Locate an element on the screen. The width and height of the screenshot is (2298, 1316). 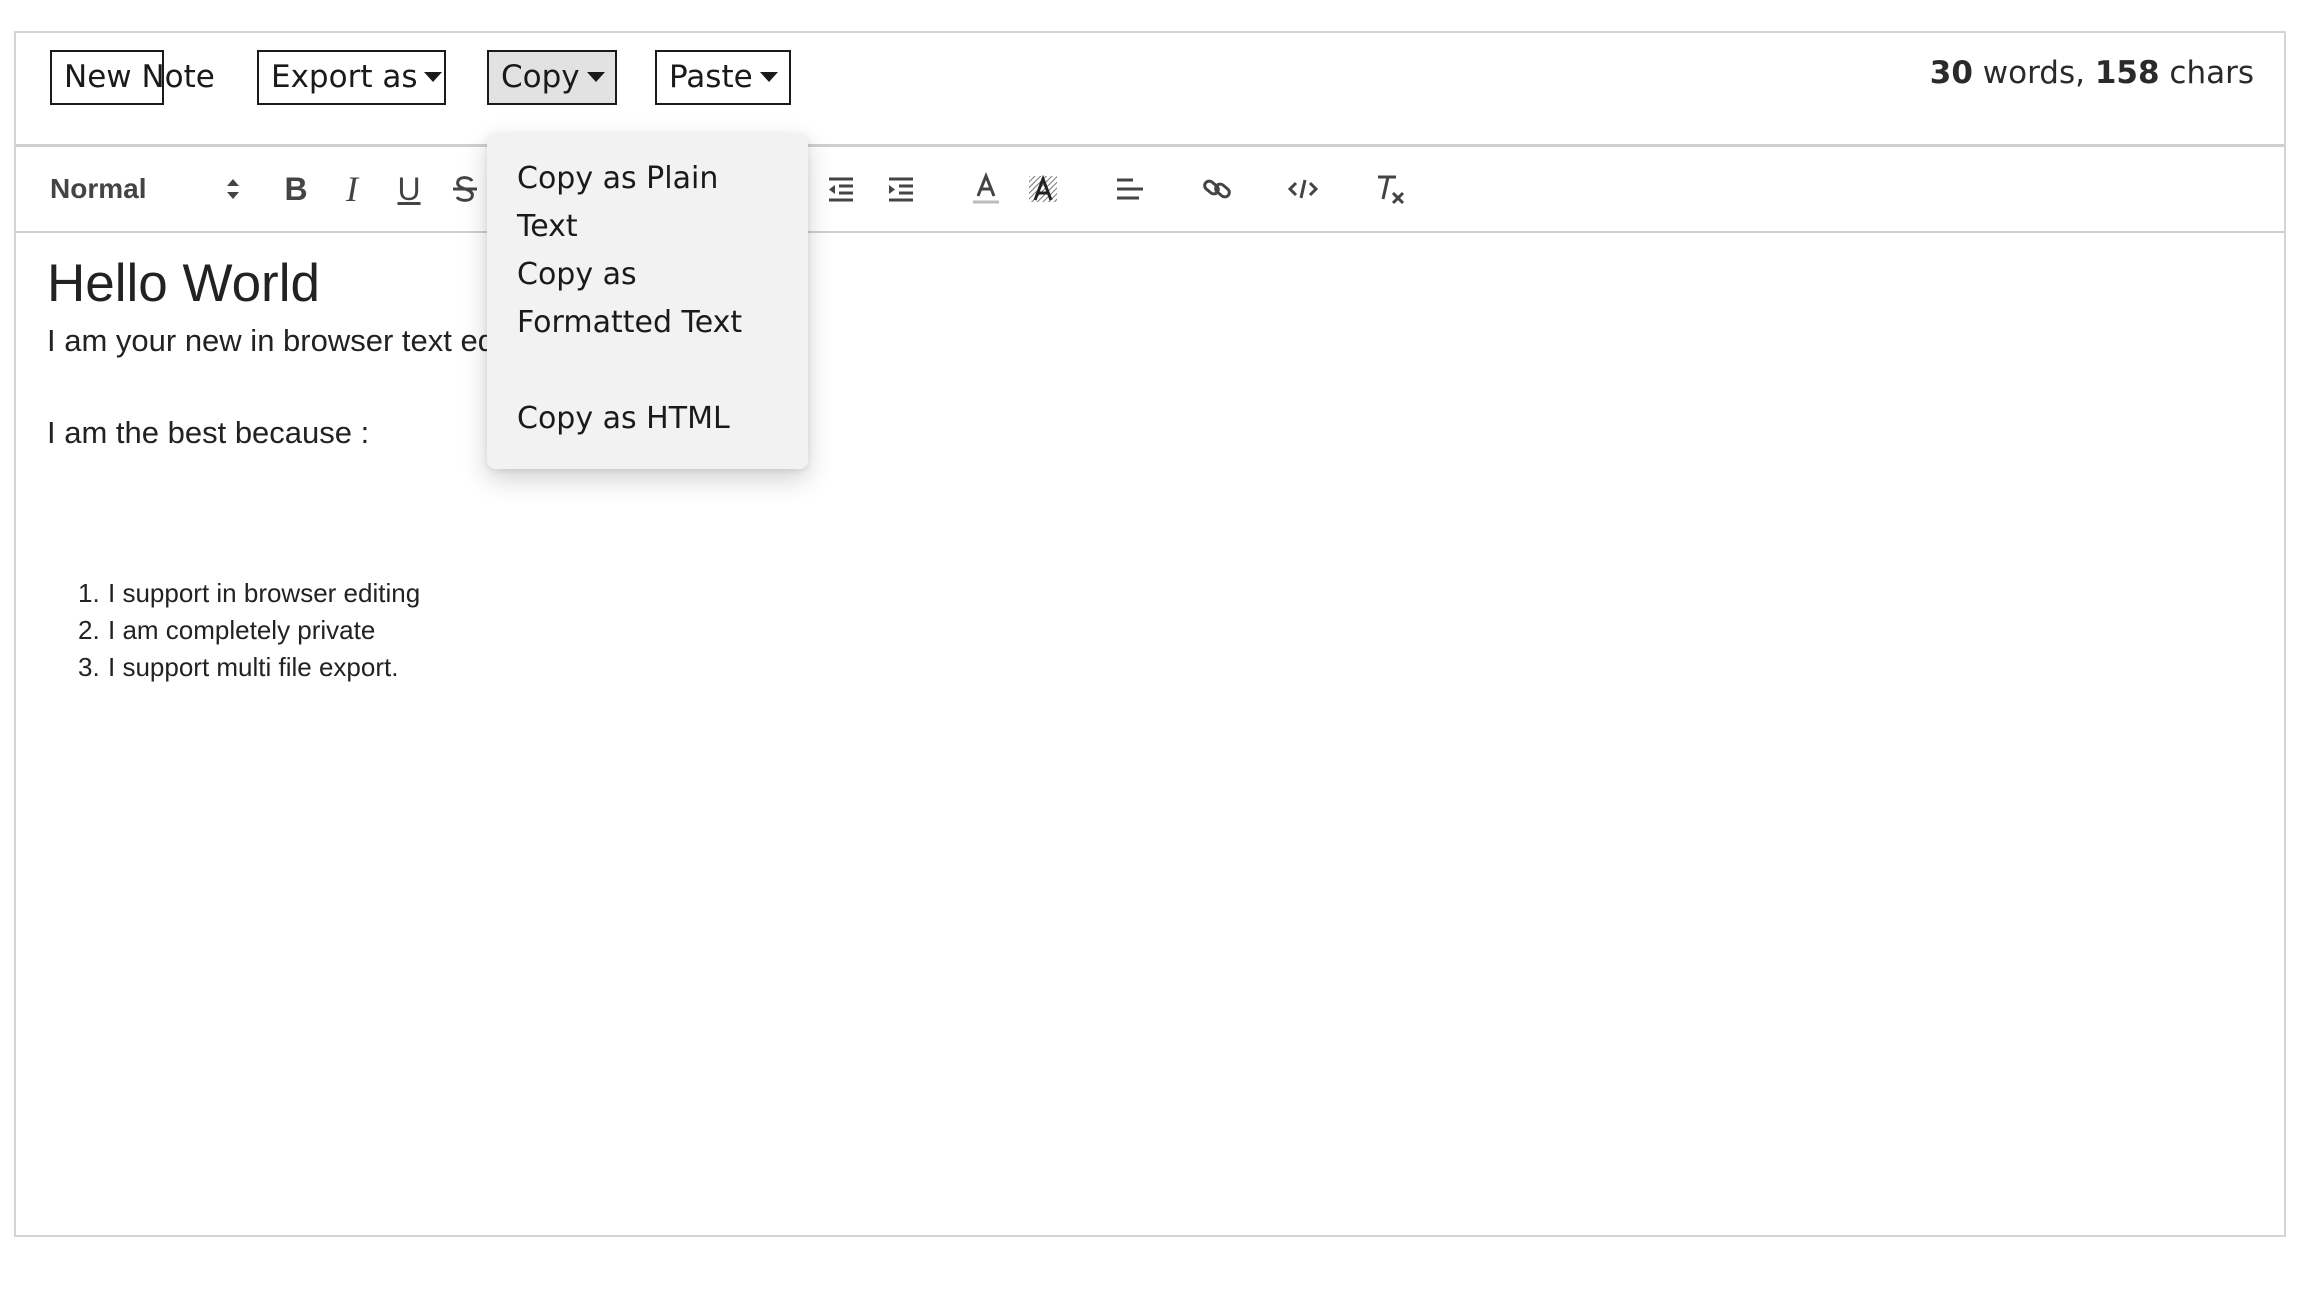
underline-button: U is located at coordinates (409, 189).